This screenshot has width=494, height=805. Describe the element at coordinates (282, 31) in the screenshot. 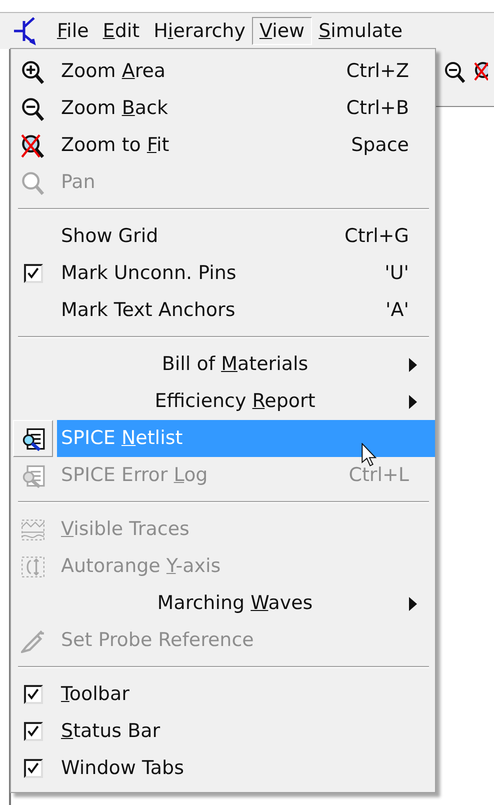

I see `menu-bar-item: View` at that location.